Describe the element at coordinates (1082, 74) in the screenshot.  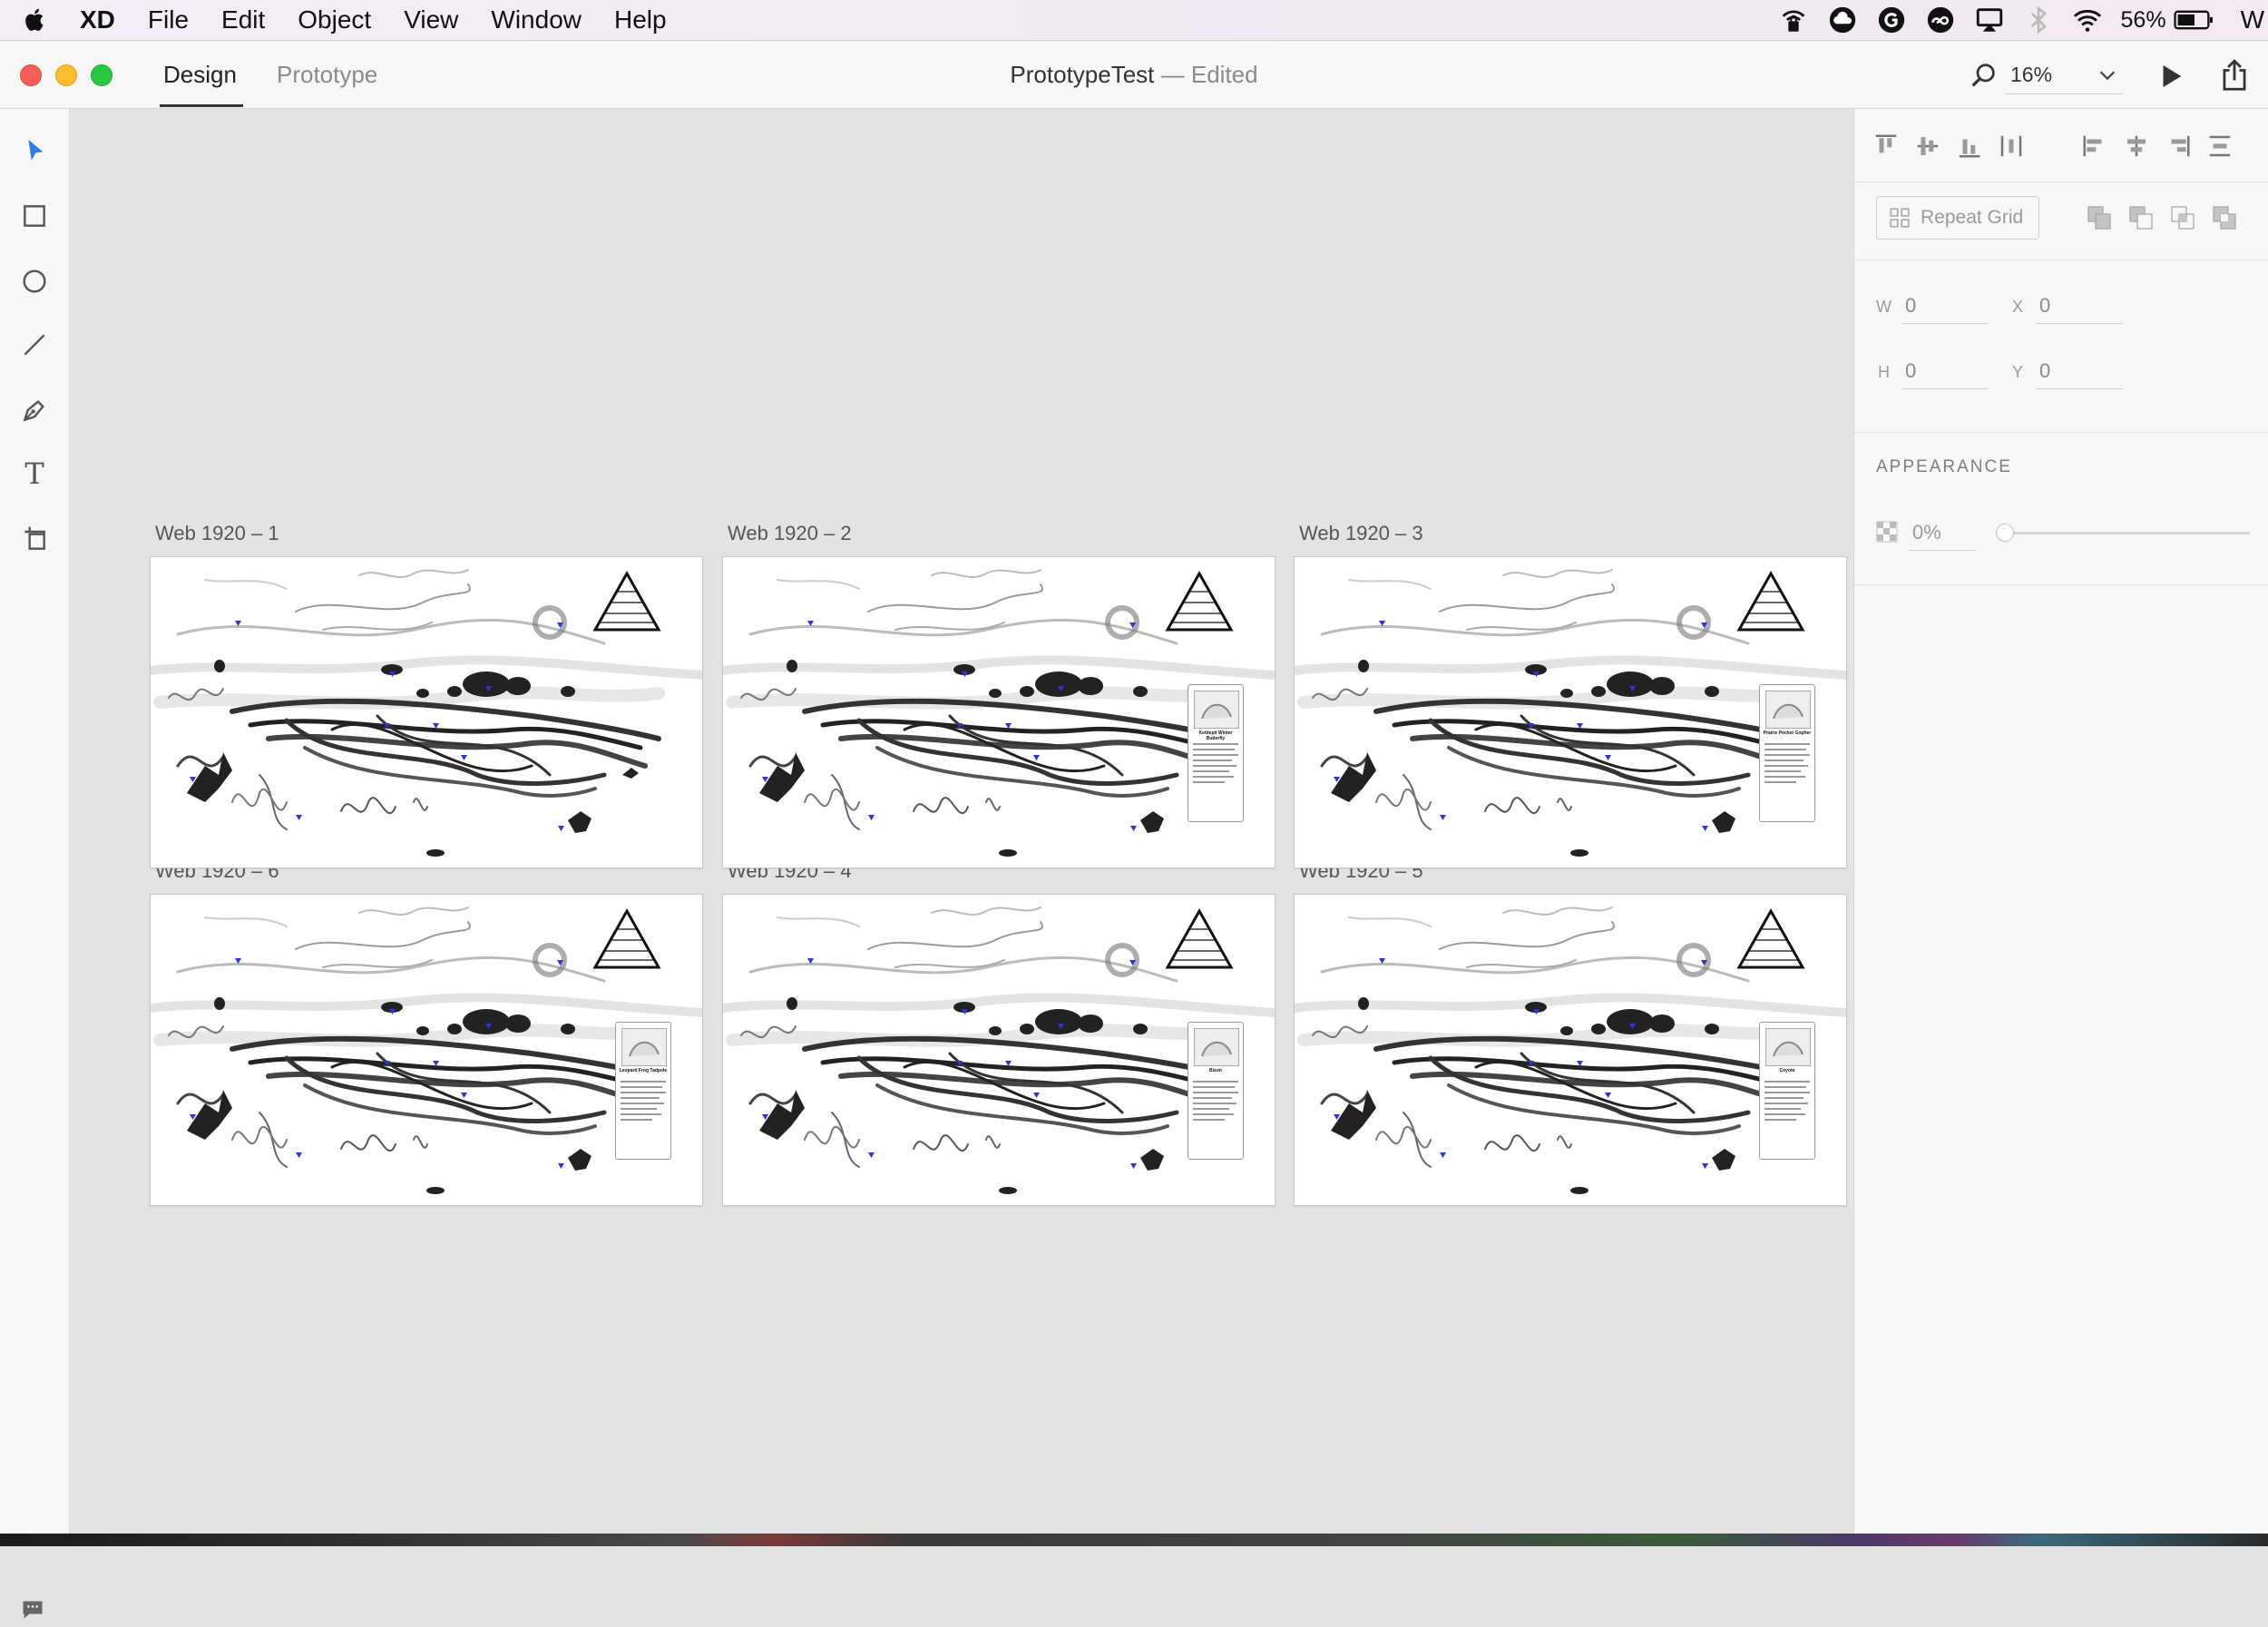
I see `document-name: PrototypeTest` at that location.